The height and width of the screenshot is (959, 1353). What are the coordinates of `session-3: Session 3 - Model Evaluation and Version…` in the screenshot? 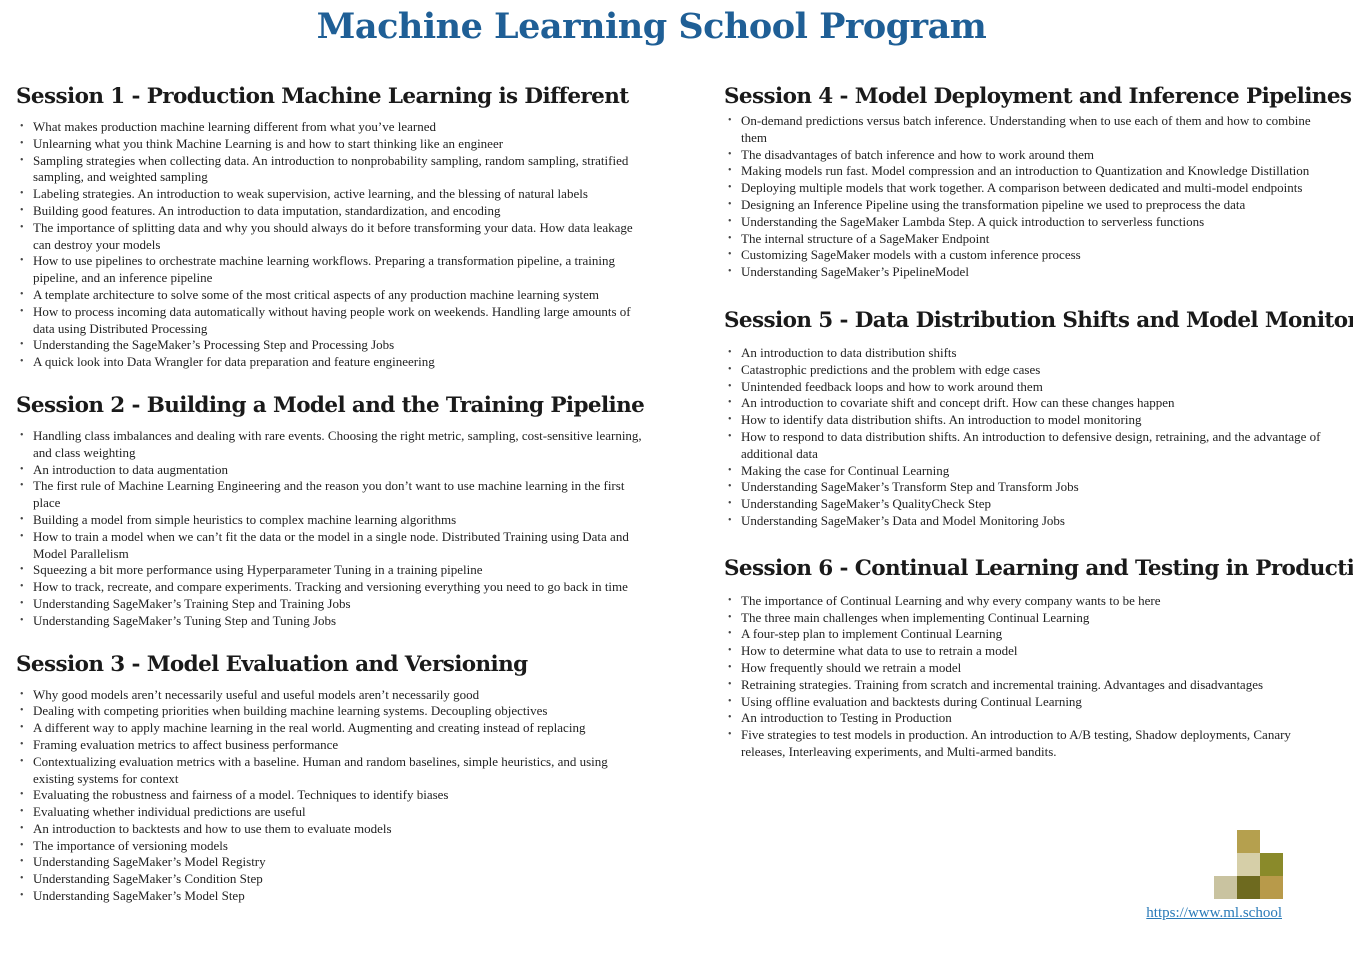 It's located at (331, 778).